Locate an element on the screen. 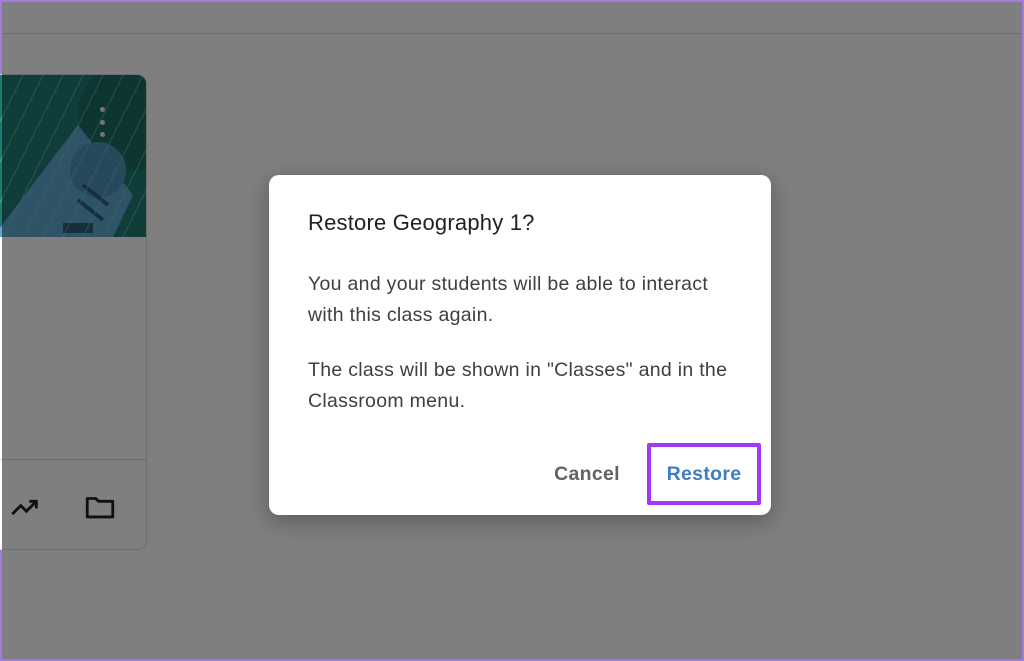 Image resolution: width=1024 pixels, height=661 pixels. restore-button: Restore is located at coordinates (704, 474).